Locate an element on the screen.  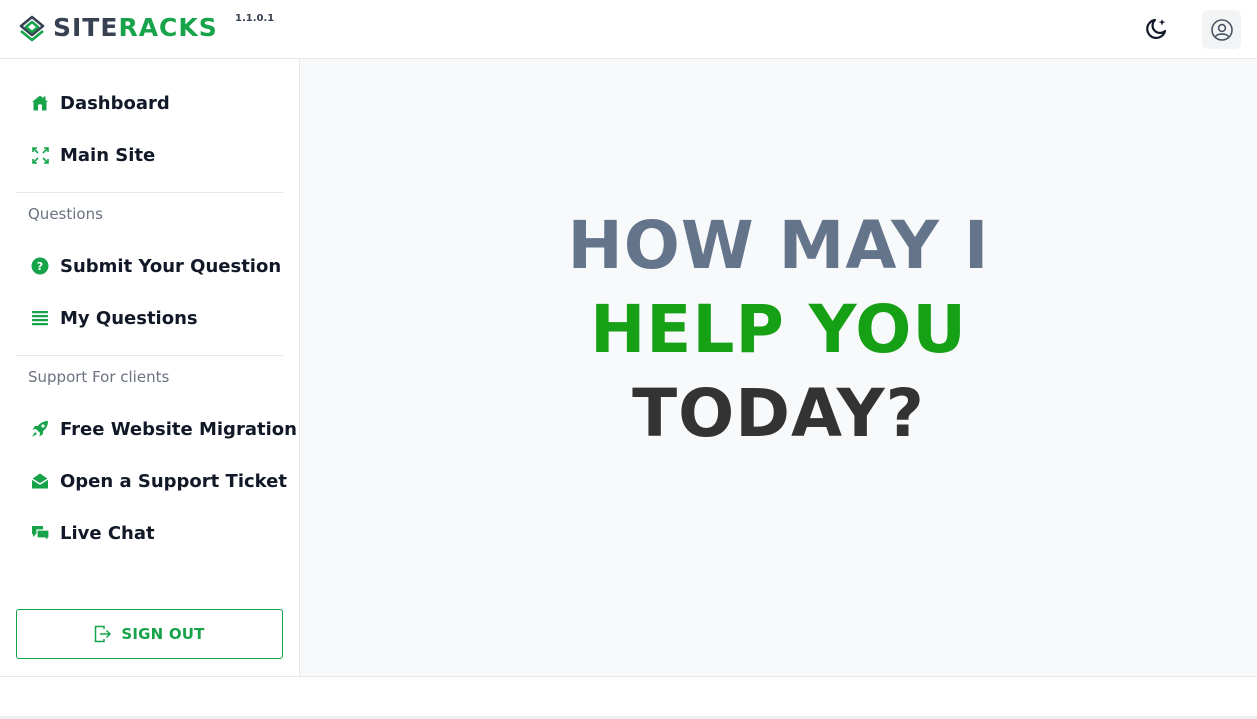
logo-text: SITERACKS is located at coordinates (135, 28).